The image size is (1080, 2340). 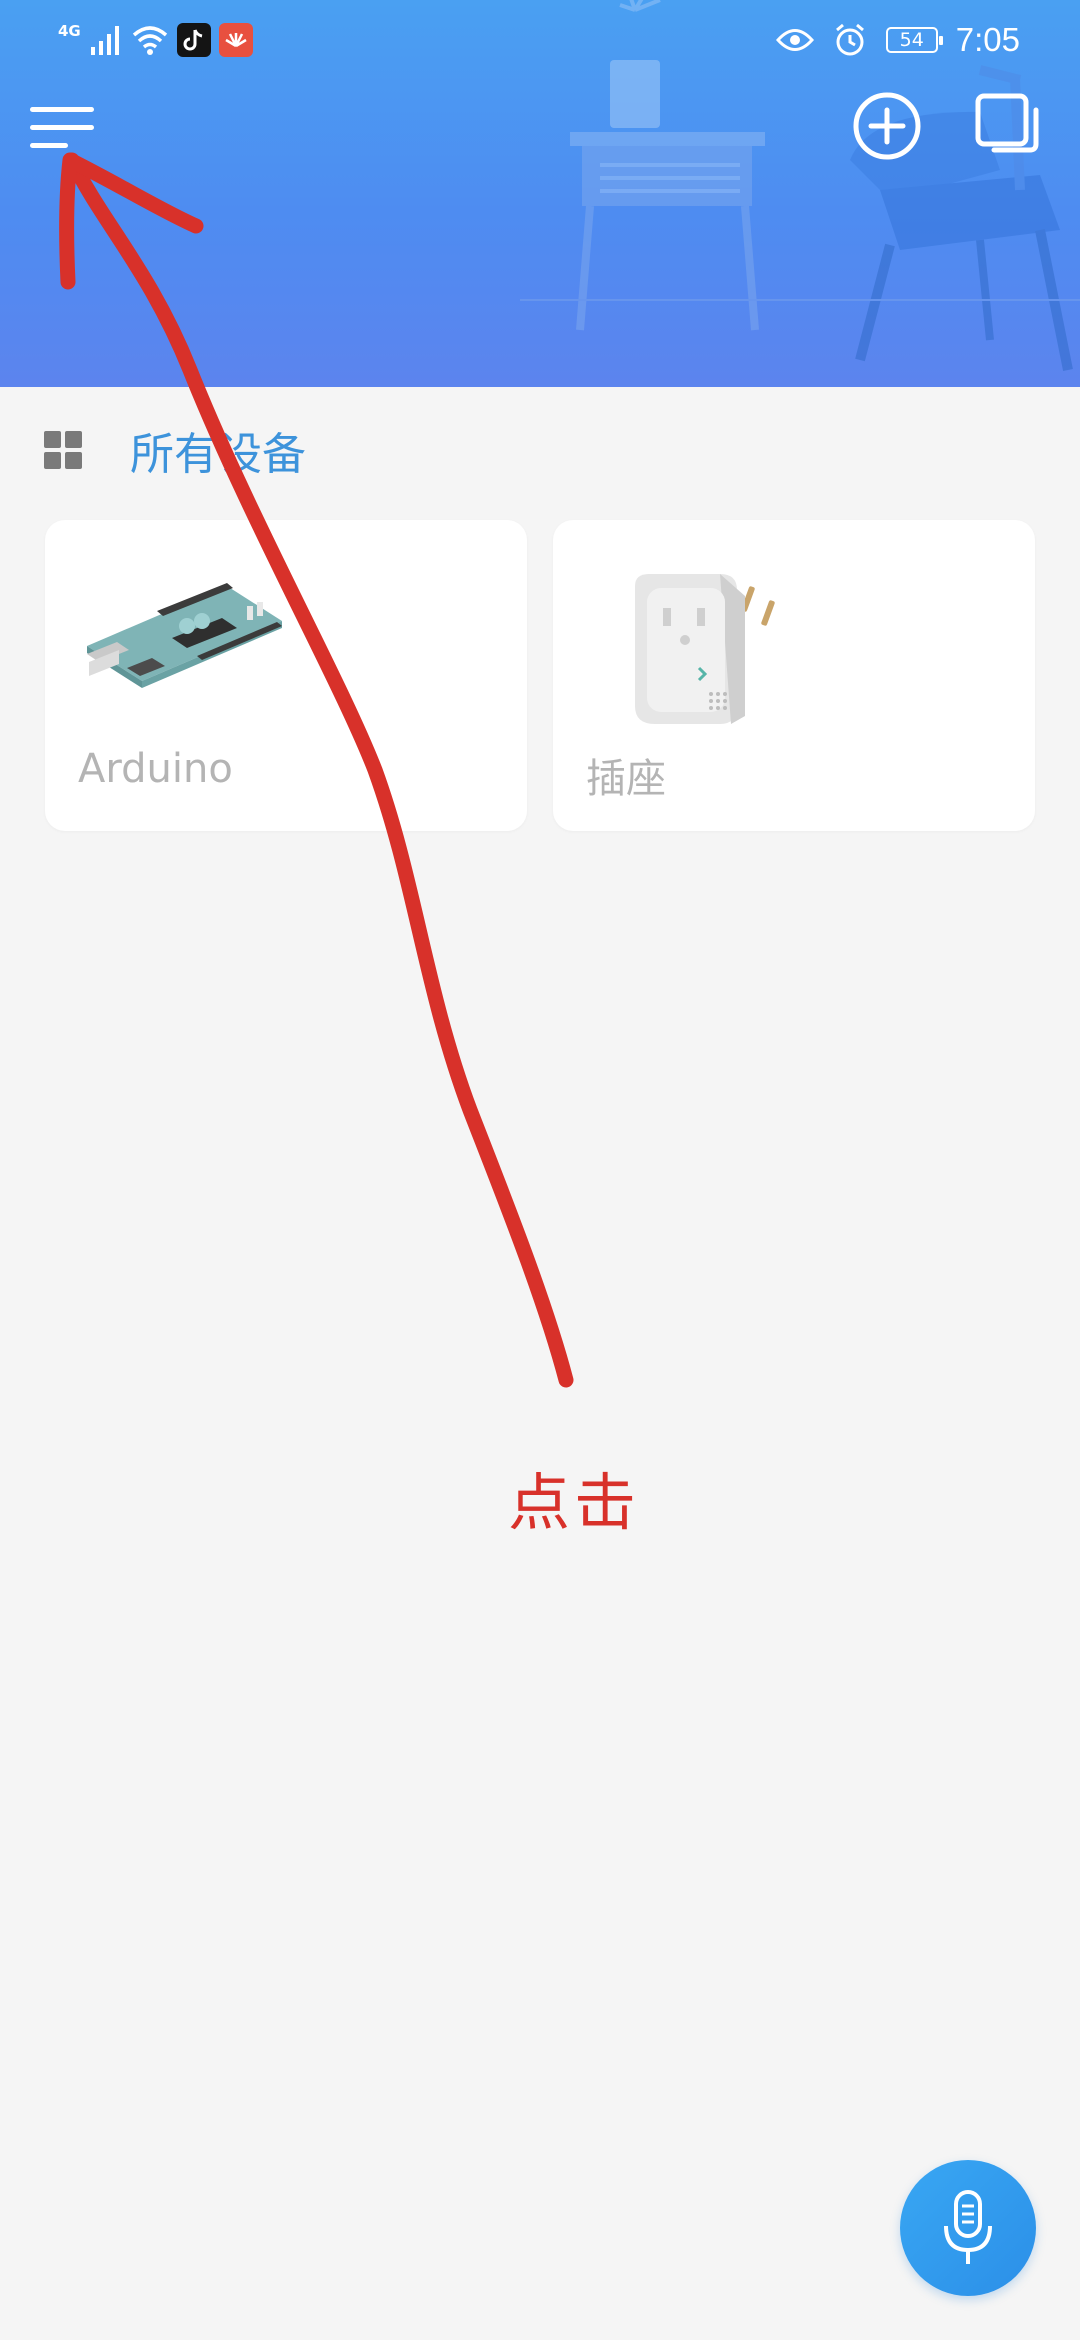 I want to click on wifi-icon, so click(x=149, y=40).